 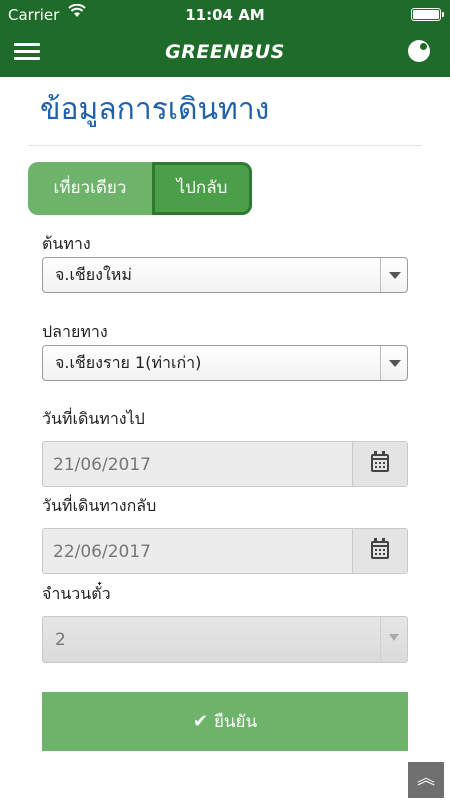 I want to click on return-date-value: 22/06/2017, so click(x=102, y=552).